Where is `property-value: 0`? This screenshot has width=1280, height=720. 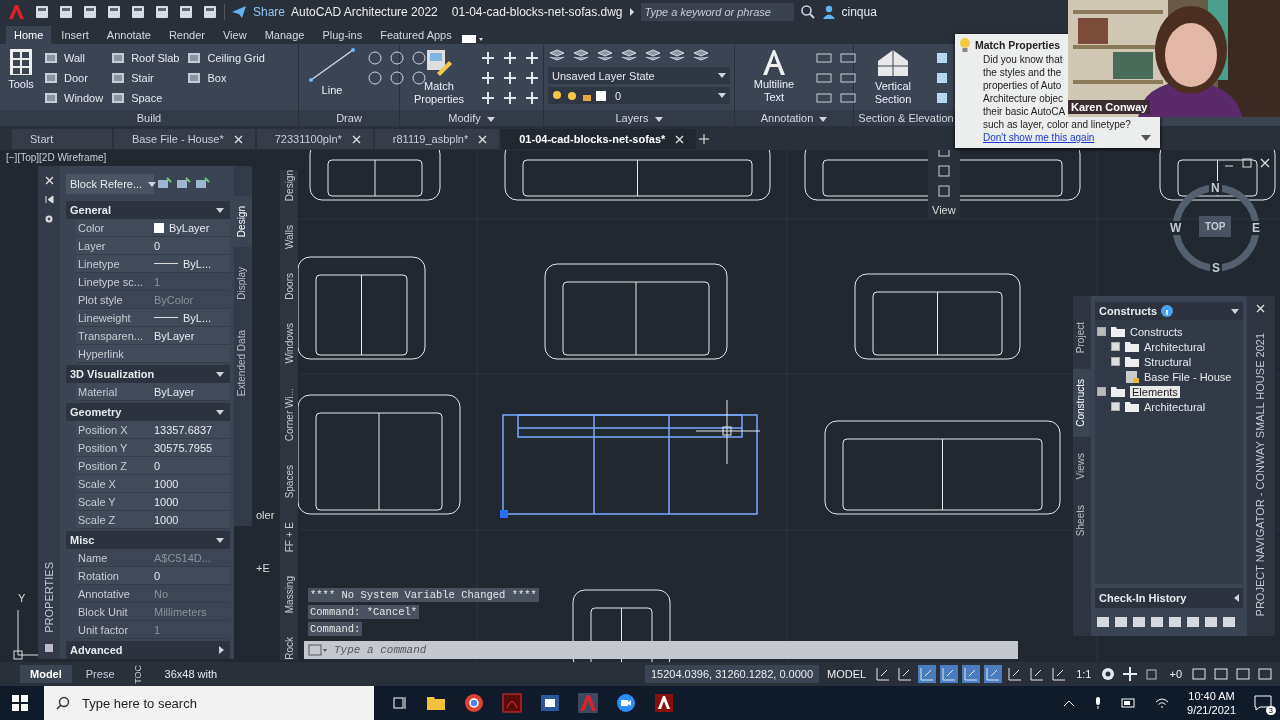 property-value: 0 is located at coordinates (190, 465).